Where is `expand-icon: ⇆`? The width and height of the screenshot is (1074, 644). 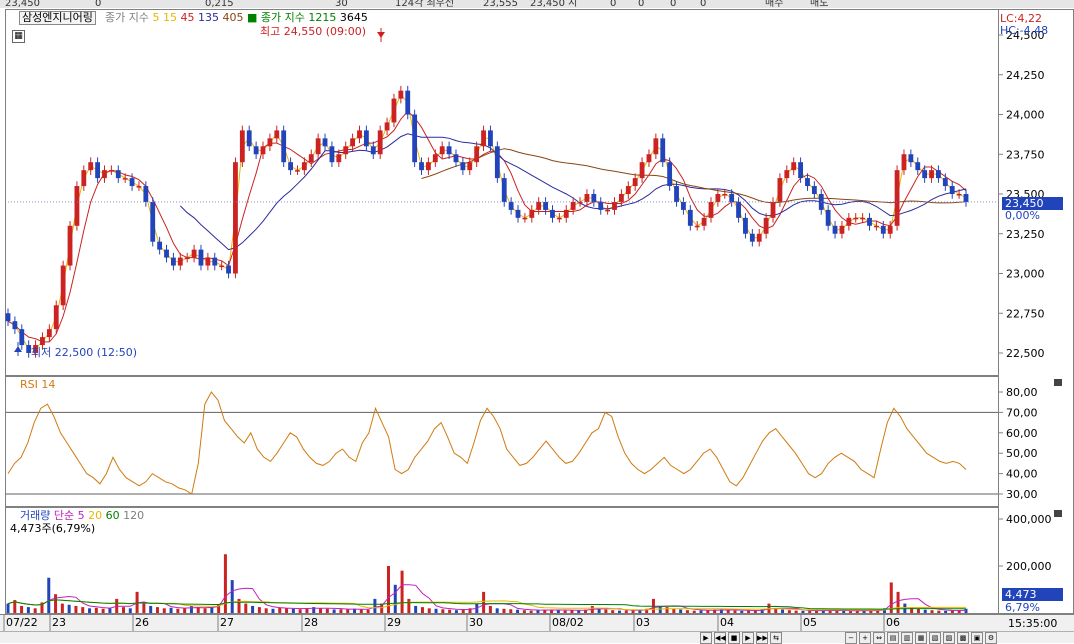
expand-icon: ⇆ is located at coordinates (776, 638).